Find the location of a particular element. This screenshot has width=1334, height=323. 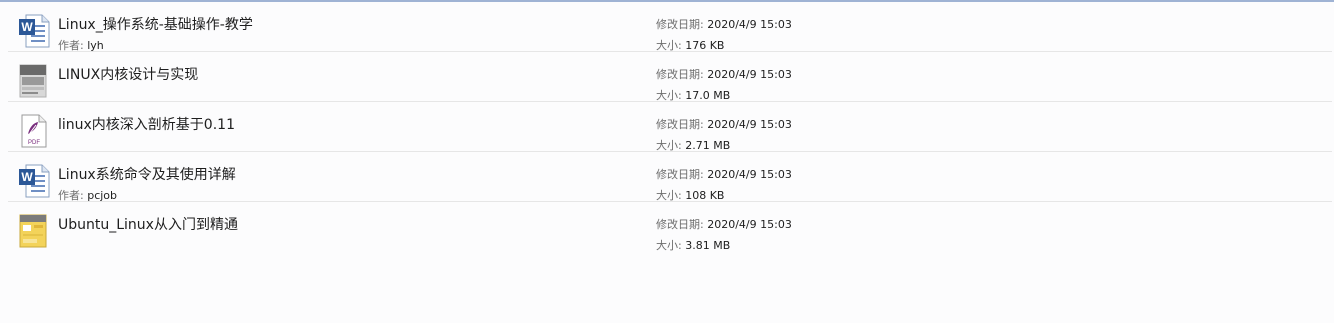

size-value: 3.81 MB is located at coordinates (708, 245).